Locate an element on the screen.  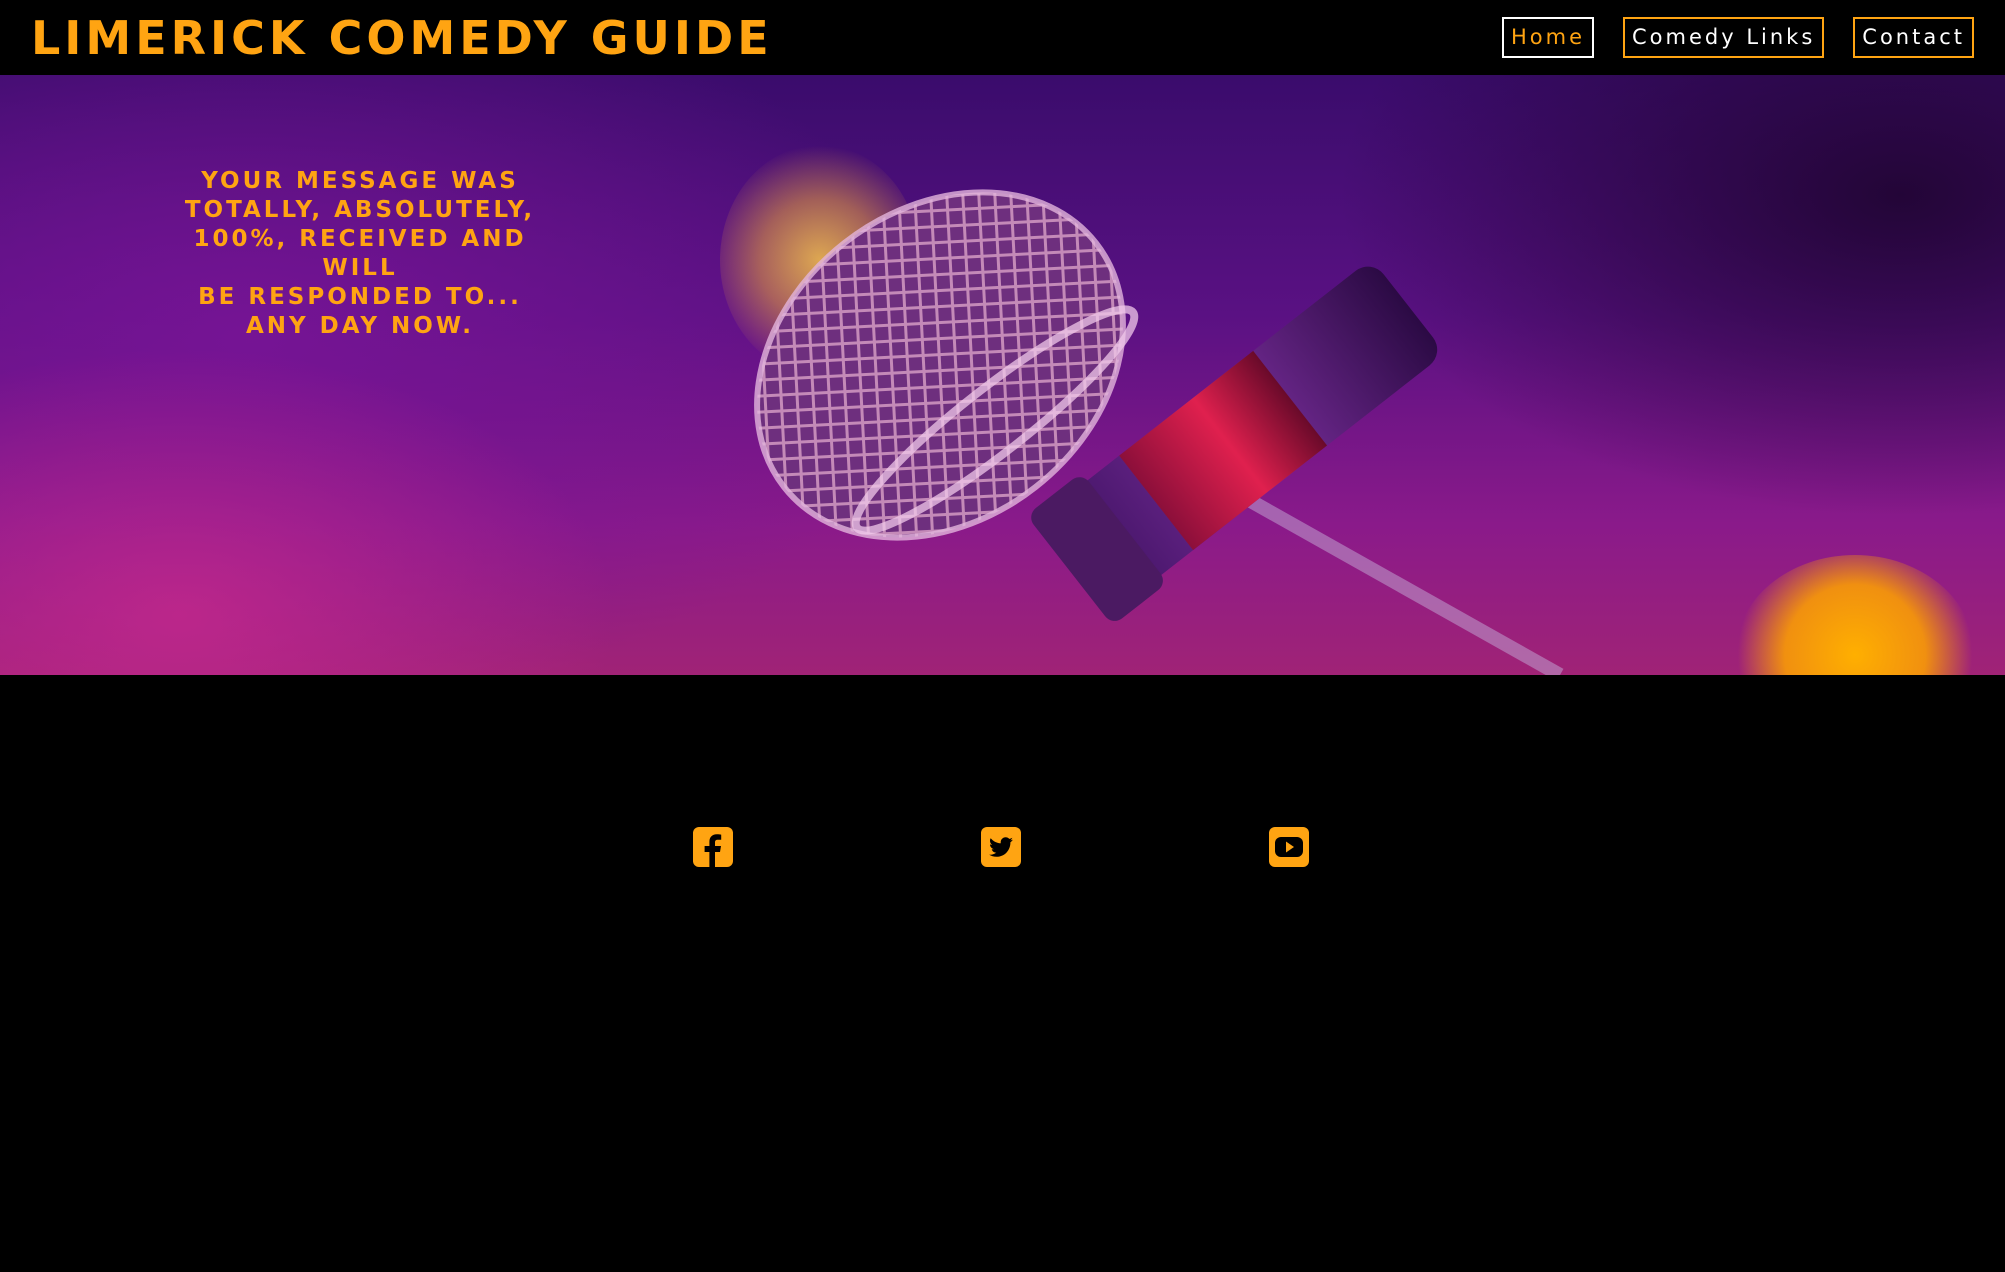
main-nav: Home Comedy Links Contact is located at coordinates (1738, 37).